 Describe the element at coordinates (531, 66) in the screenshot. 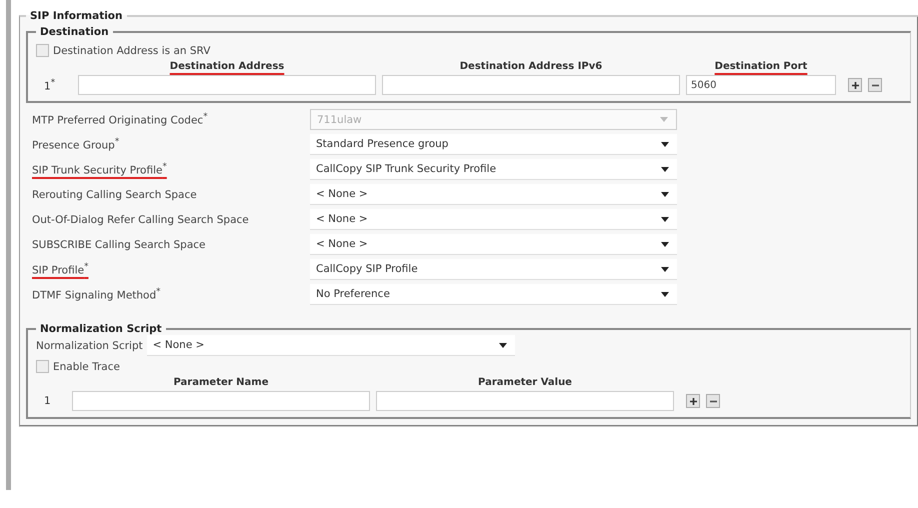

I see `column-header: Destination Address IPv6` at that location.